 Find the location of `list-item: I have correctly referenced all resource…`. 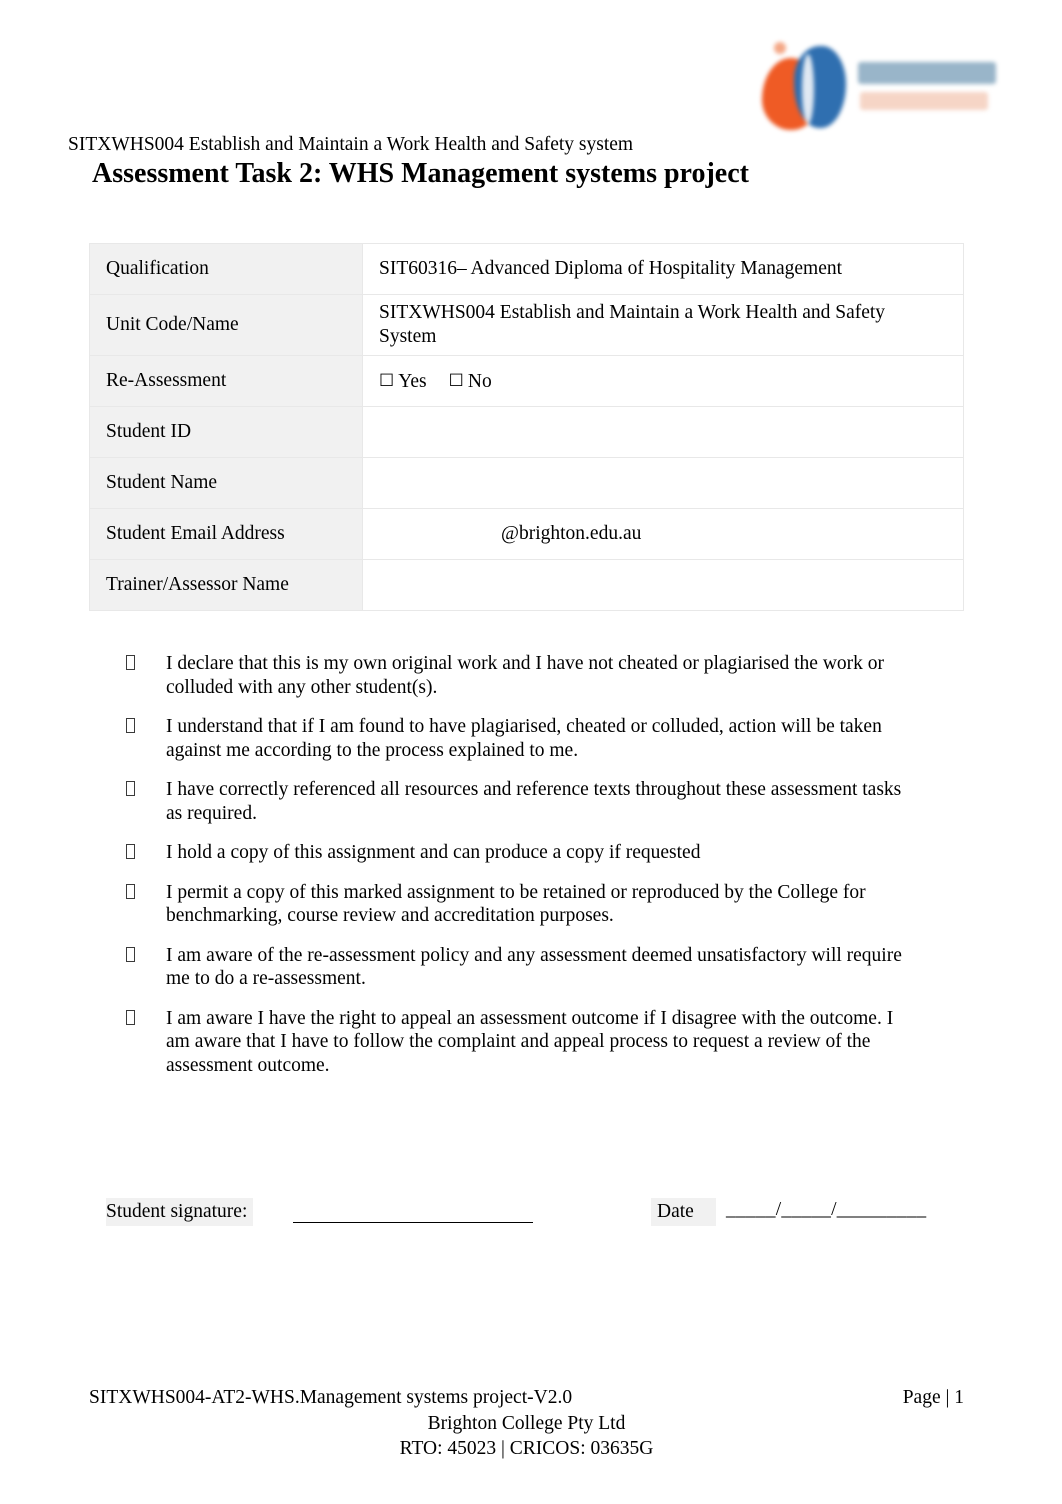

list-item: I have correctly referenced all resource… is located at coordinates (517, 801).